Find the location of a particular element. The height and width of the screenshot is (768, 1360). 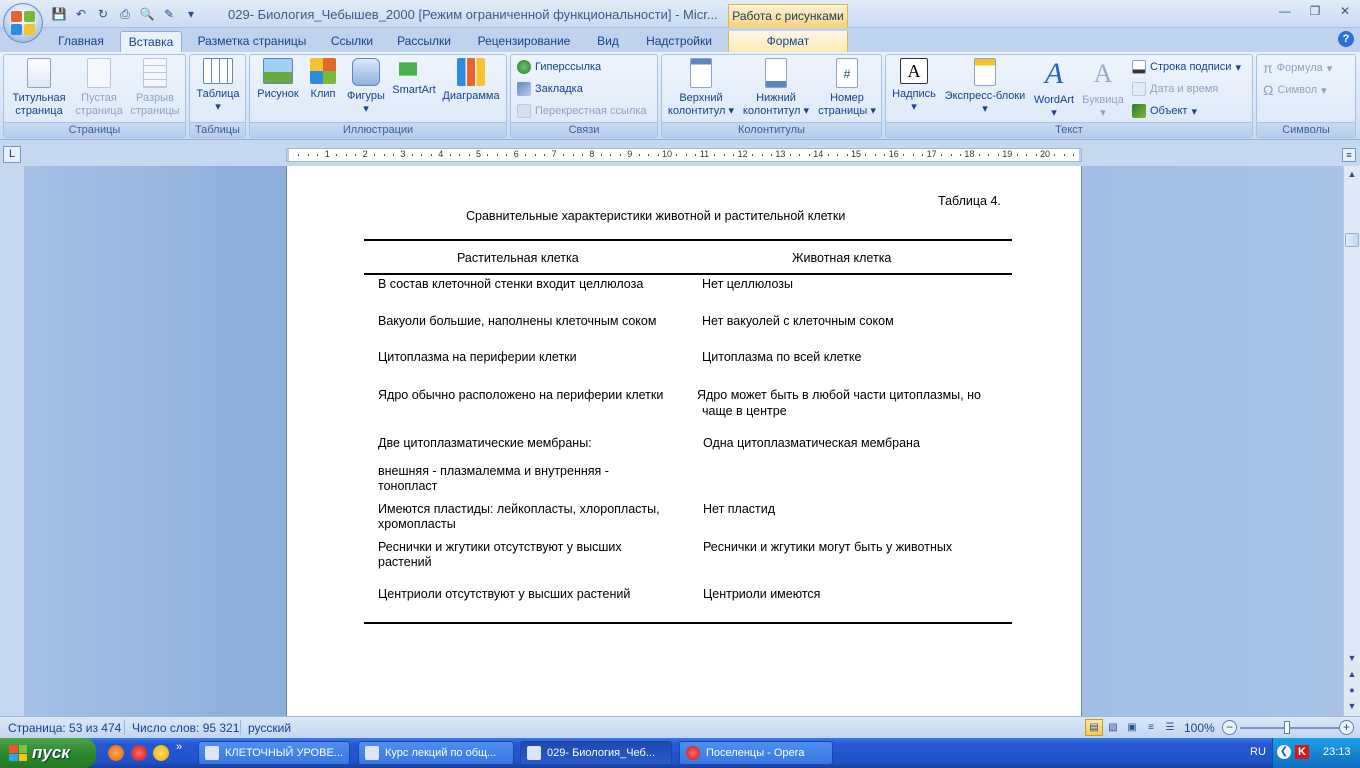

redo-icon: ↻ is located at coordinates (103, 14).